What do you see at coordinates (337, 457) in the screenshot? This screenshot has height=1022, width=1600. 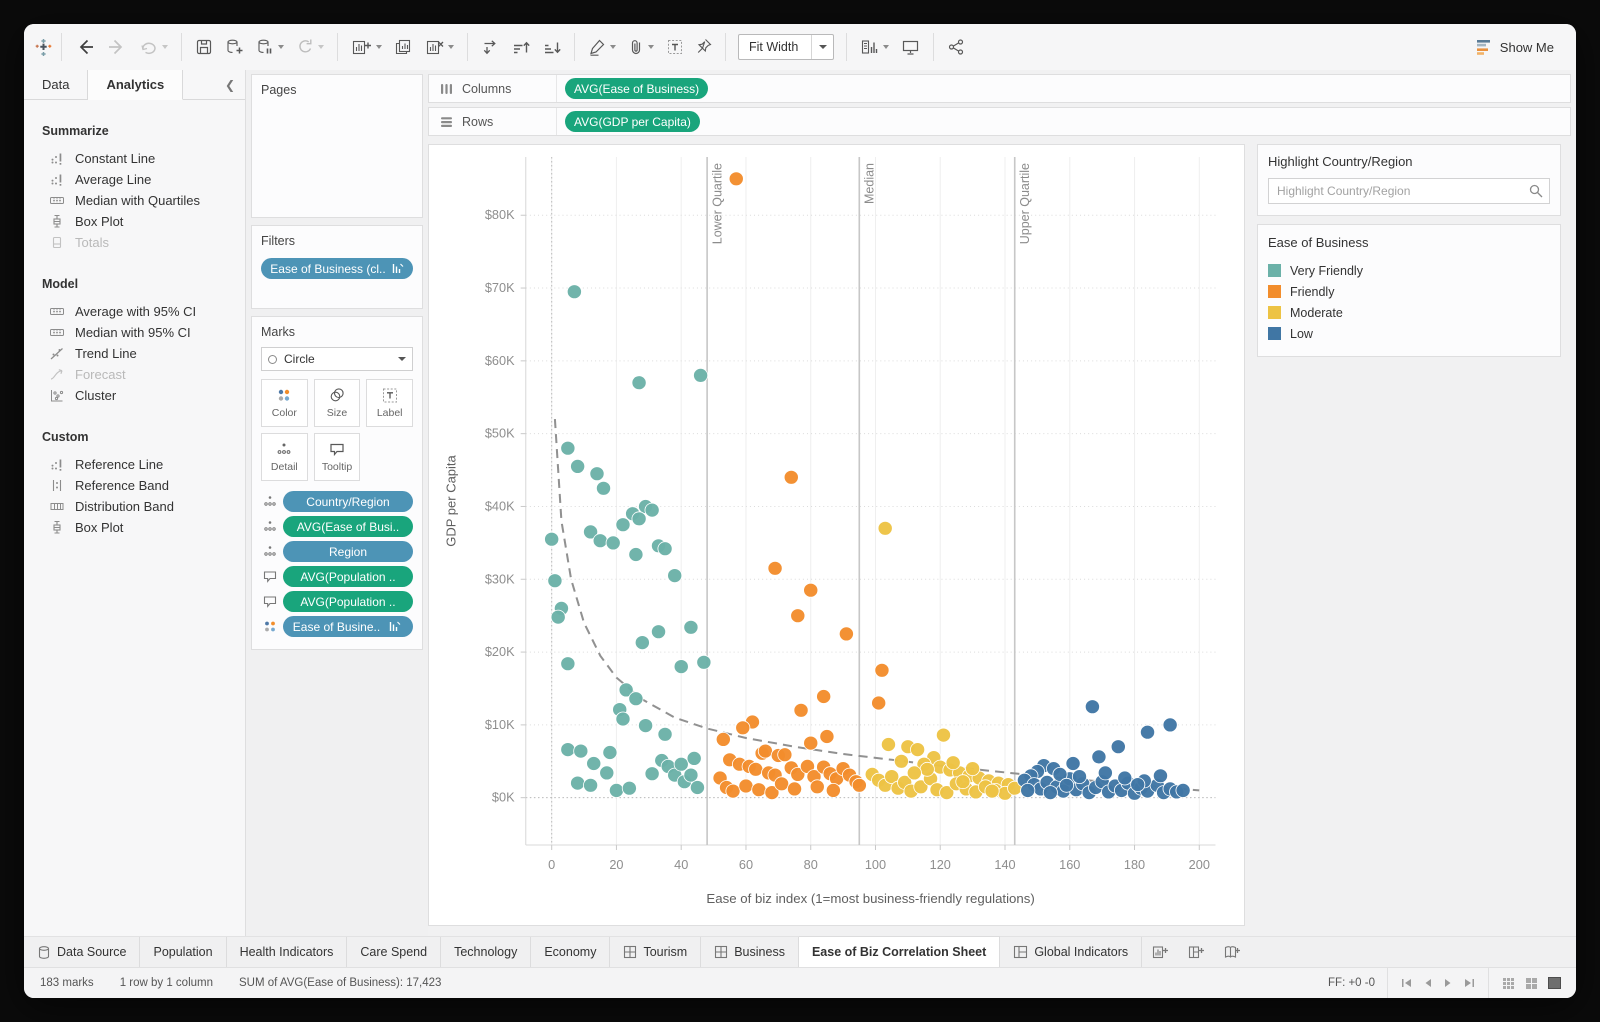 I see `tooltip-button: Tooltip` at bounding box center [337, 457].